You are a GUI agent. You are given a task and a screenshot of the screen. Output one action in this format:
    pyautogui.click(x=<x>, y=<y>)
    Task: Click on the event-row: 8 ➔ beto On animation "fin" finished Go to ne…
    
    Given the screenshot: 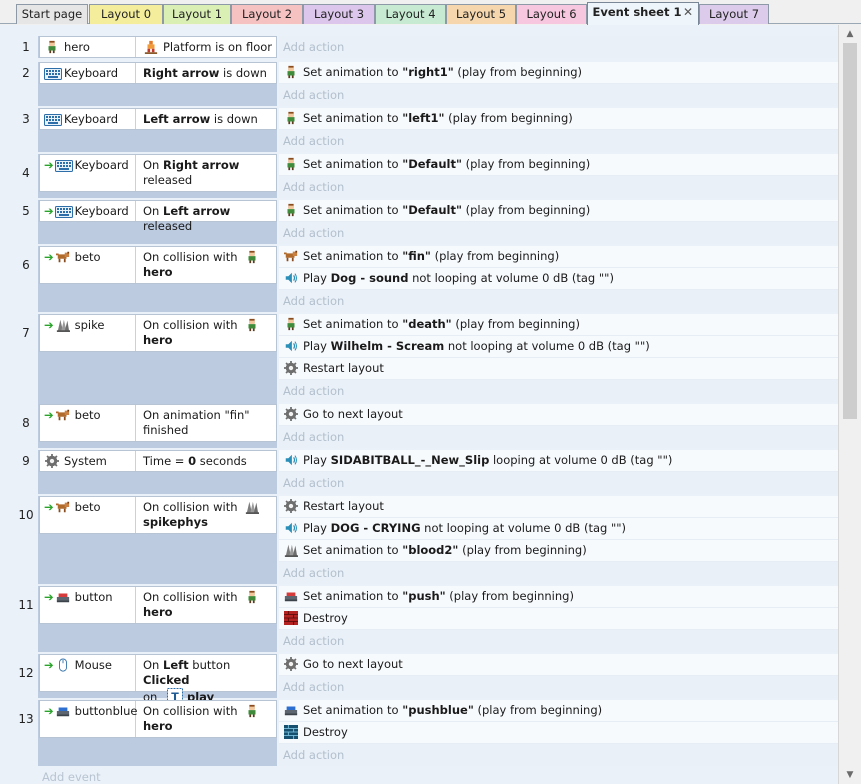 What is the action you would take?
    pyautogui.click(x=427, y=426)
    